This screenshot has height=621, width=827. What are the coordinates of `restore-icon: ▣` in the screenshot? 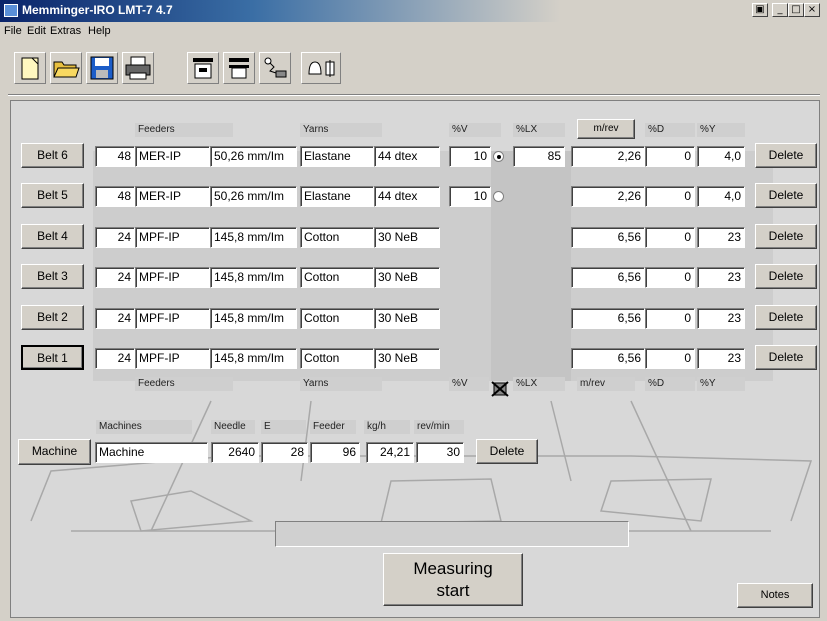 It's located at (760, 10).